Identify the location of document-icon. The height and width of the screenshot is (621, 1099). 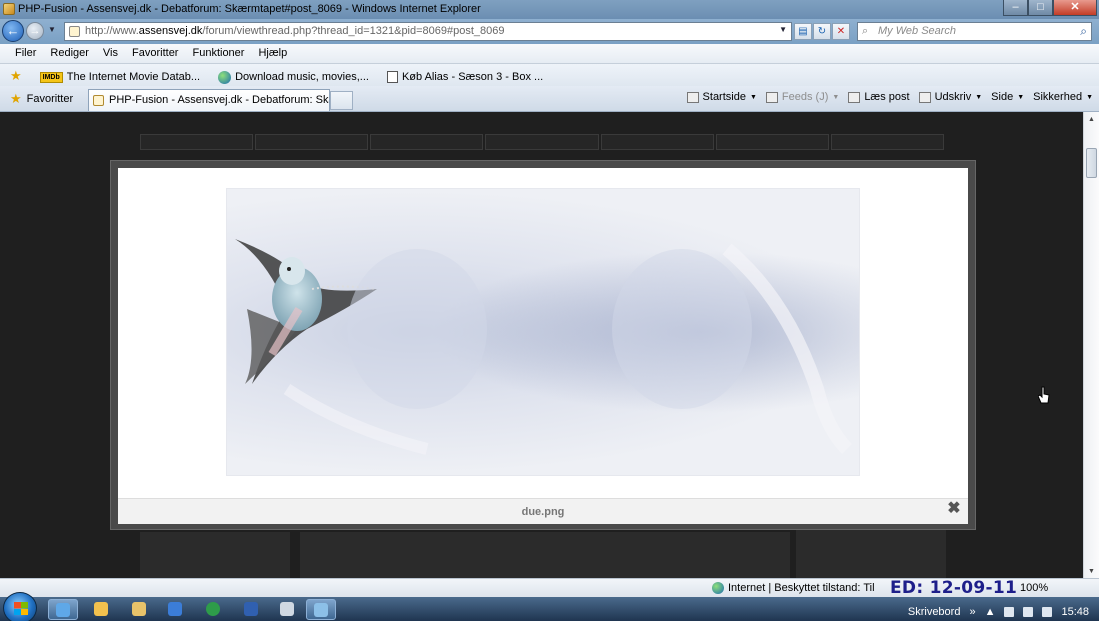
(287, 609).